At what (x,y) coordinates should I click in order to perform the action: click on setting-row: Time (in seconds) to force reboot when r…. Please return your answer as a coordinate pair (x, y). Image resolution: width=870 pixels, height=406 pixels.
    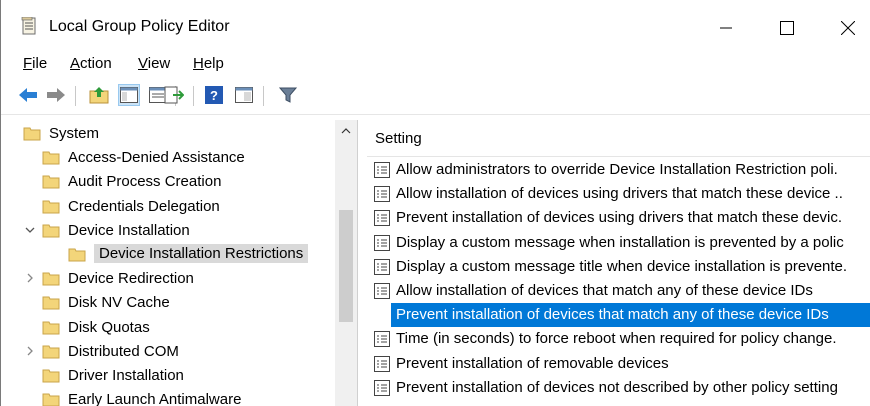
    Looking at the image, I should click on (620, 339).